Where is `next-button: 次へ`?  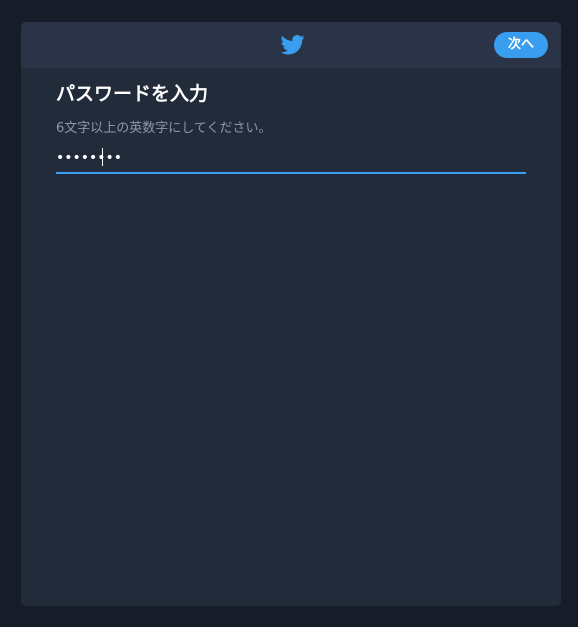 next-button: 次へ is located at coordinates (520, 45).